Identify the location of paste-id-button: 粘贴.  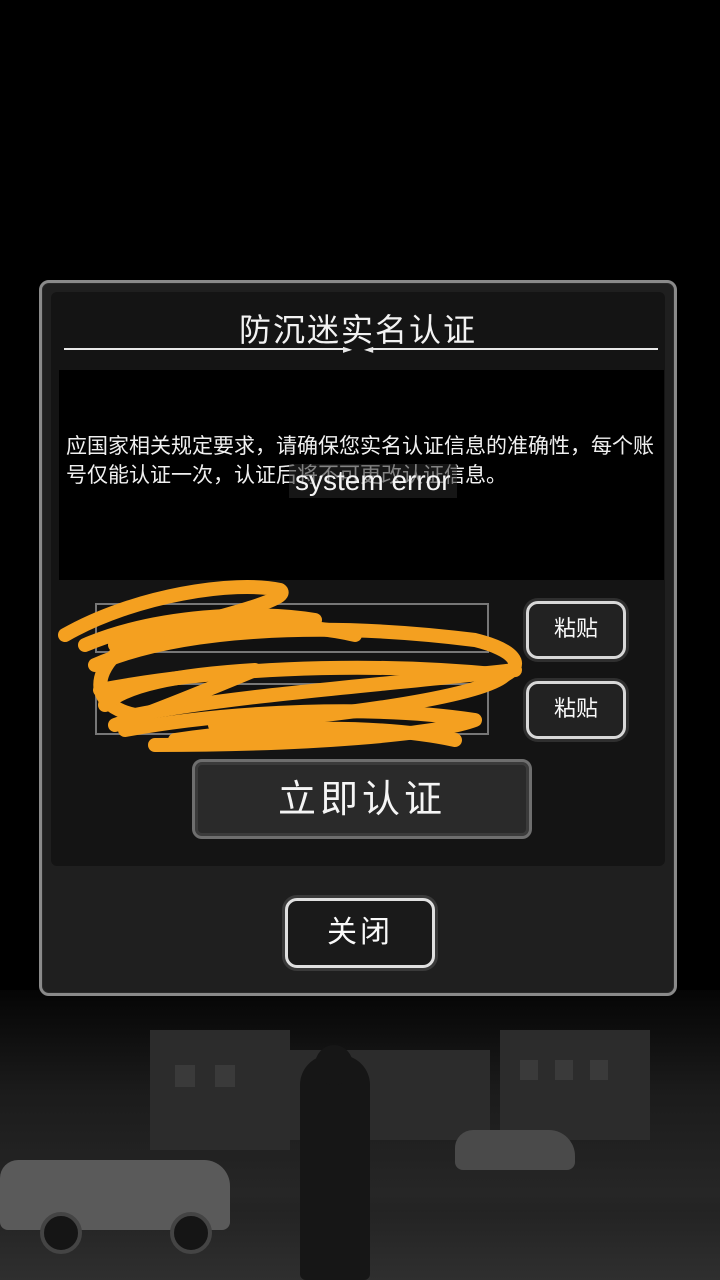
(576, 710).